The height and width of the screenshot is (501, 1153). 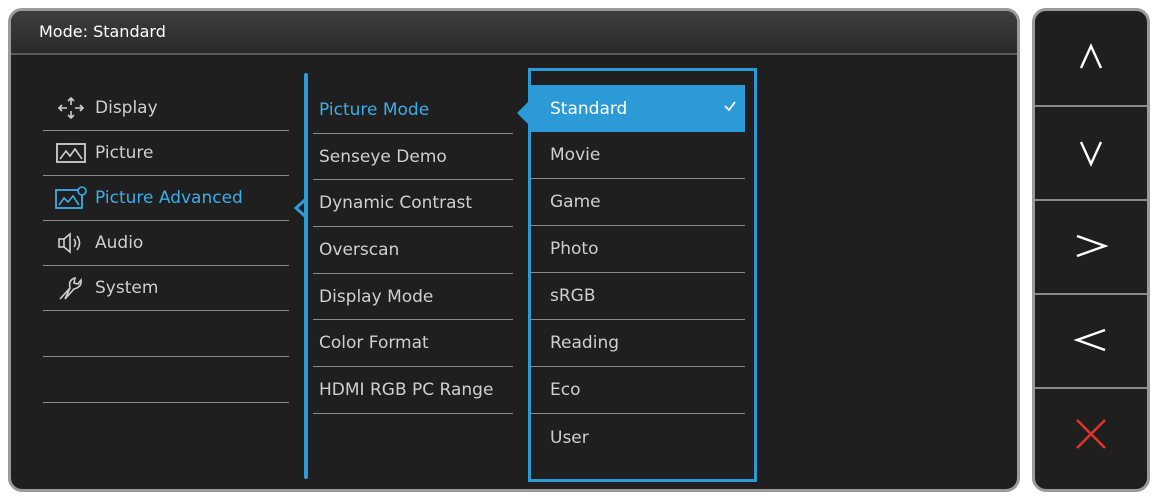 What do you see at coordinates (1091, 56) in the screenshot?
I see `up-icon` at bounding box center [1091, 56].